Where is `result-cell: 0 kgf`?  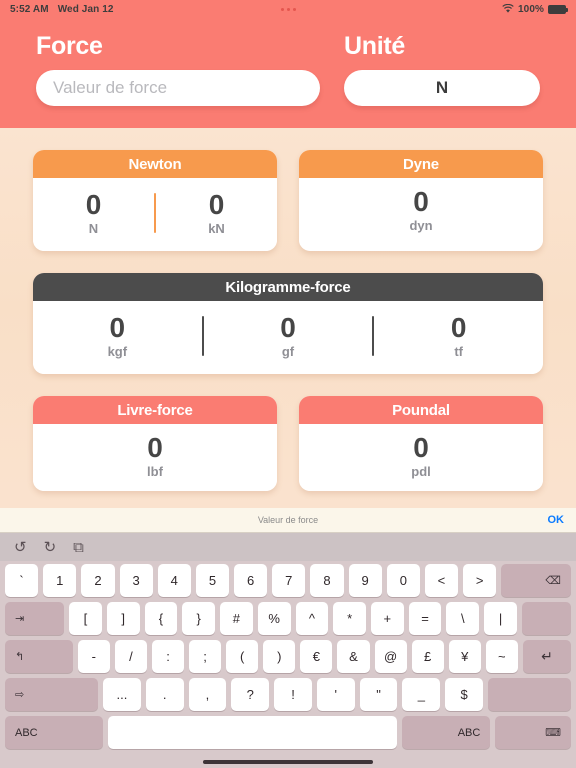 result-cell: 0 kgf is located at coordinates (117, 336).